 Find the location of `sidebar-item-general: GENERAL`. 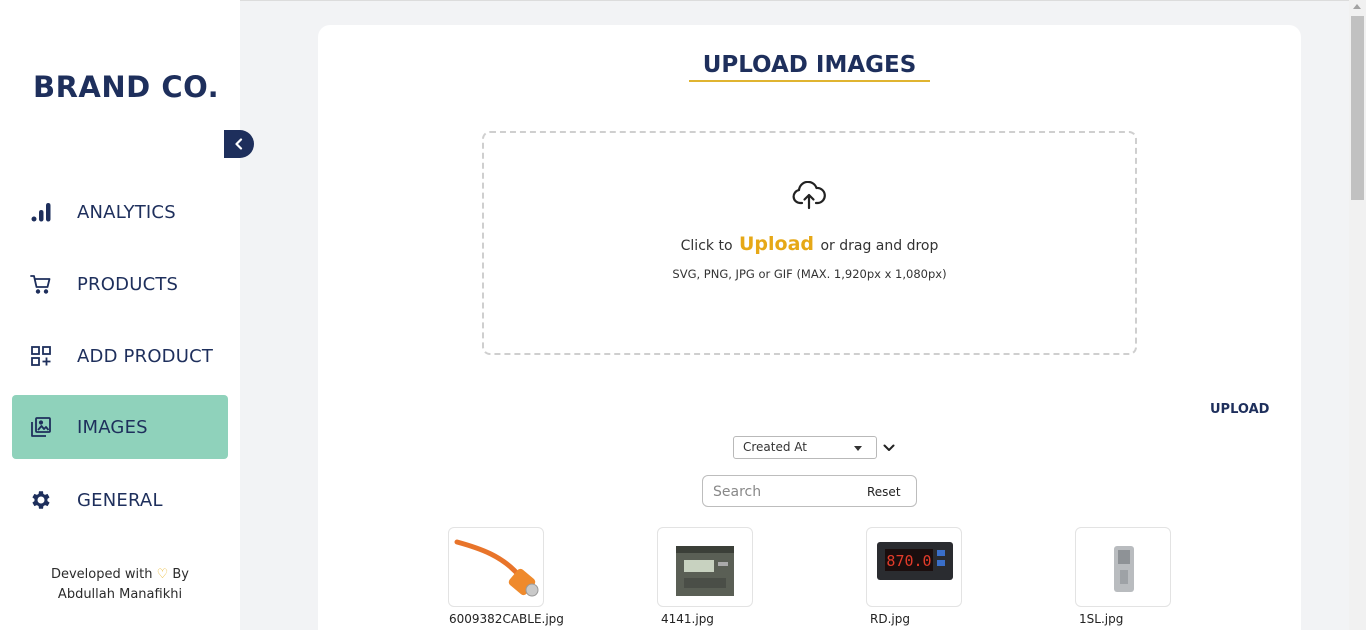

sidebar-item-general: GENERAL is located at coordinates (120, 500).